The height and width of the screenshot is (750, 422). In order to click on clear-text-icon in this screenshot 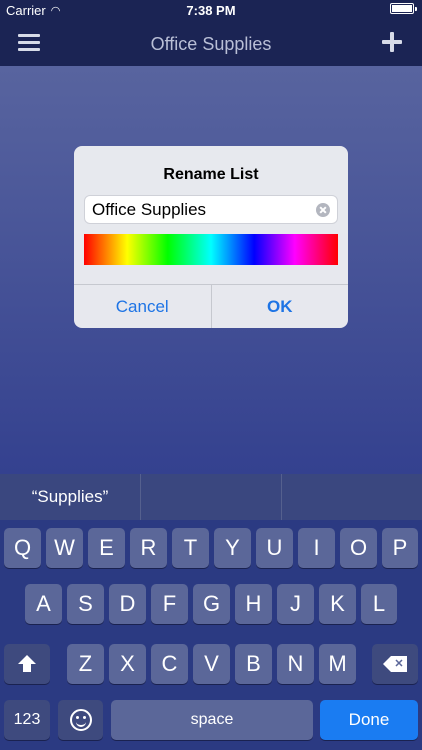, I will do `click(323, 210)`.